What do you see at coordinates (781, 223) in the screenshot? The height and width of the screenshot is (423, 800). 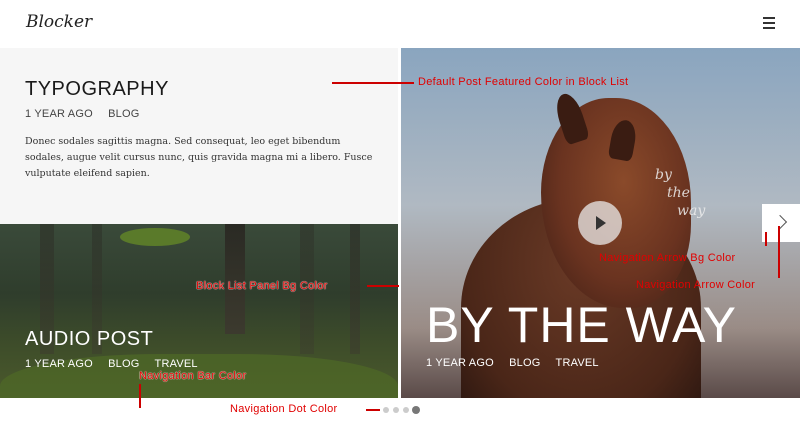 I see `chevron-right-icon` at bounding box center [781, 223].